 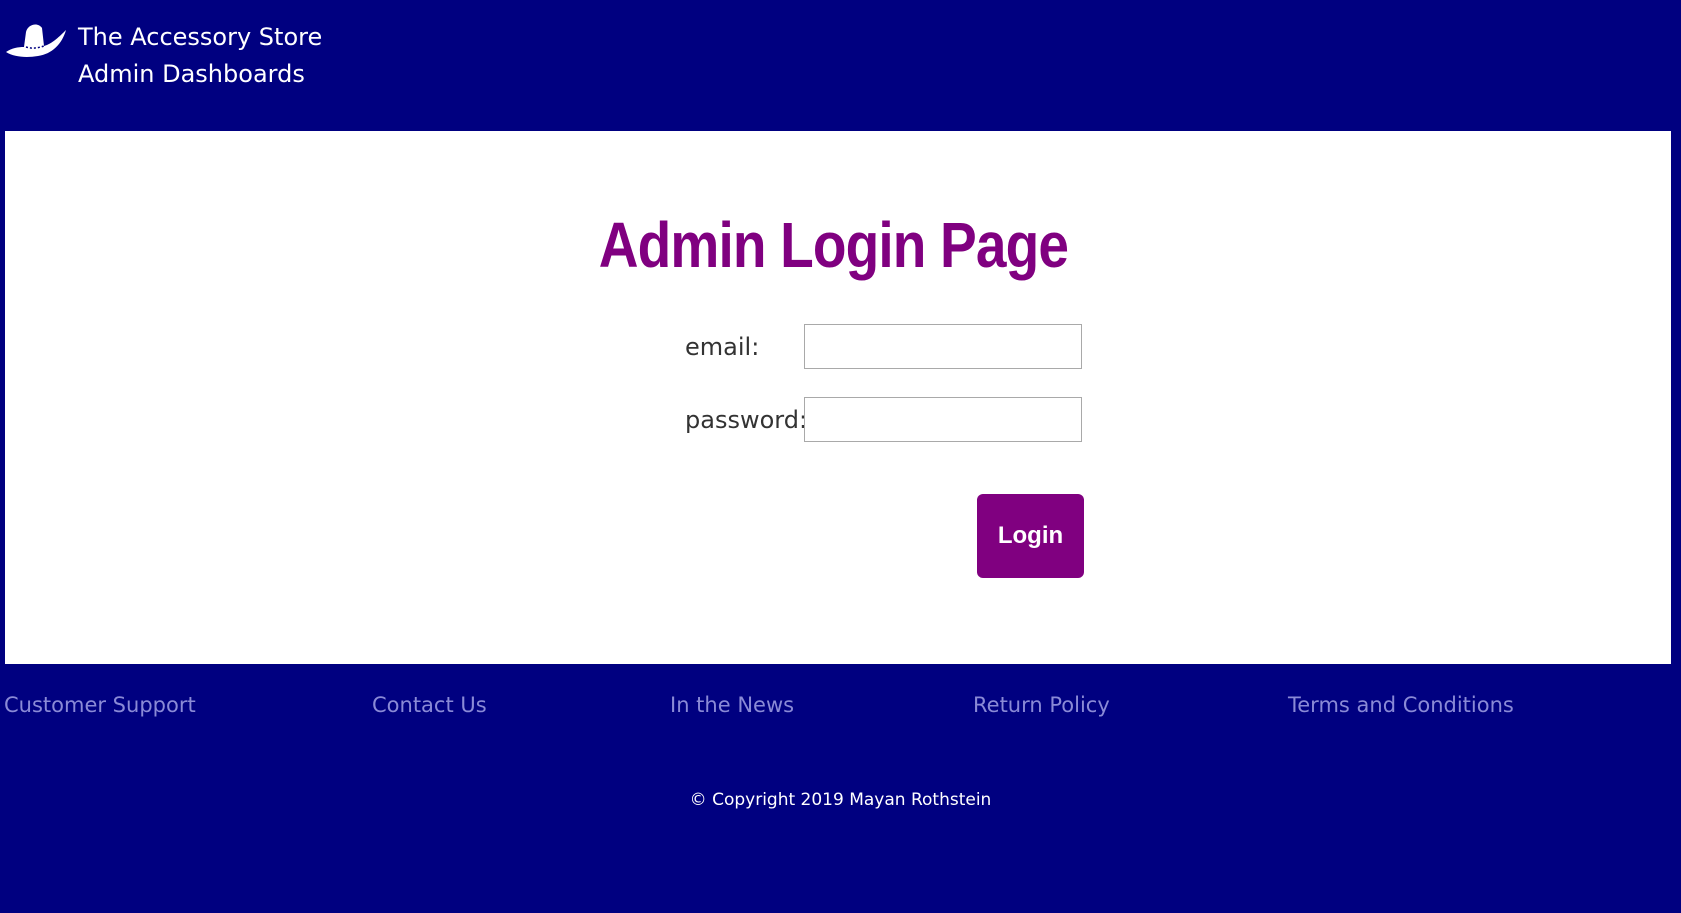 What do you see at coordinates (200, 37) in the screenshot?
I see `store-name: The Accessory Store` at bounding box center [200, 37].